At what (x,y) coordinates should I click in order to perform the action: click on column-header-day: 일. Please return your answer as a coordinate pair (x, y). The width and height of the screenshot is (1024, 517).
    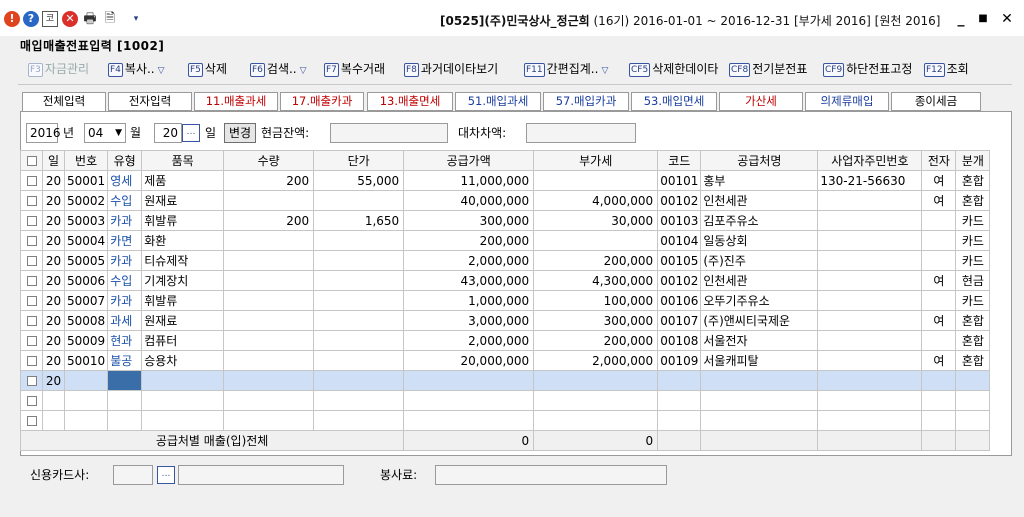
    Looking at the image, I should click on (53, 160).